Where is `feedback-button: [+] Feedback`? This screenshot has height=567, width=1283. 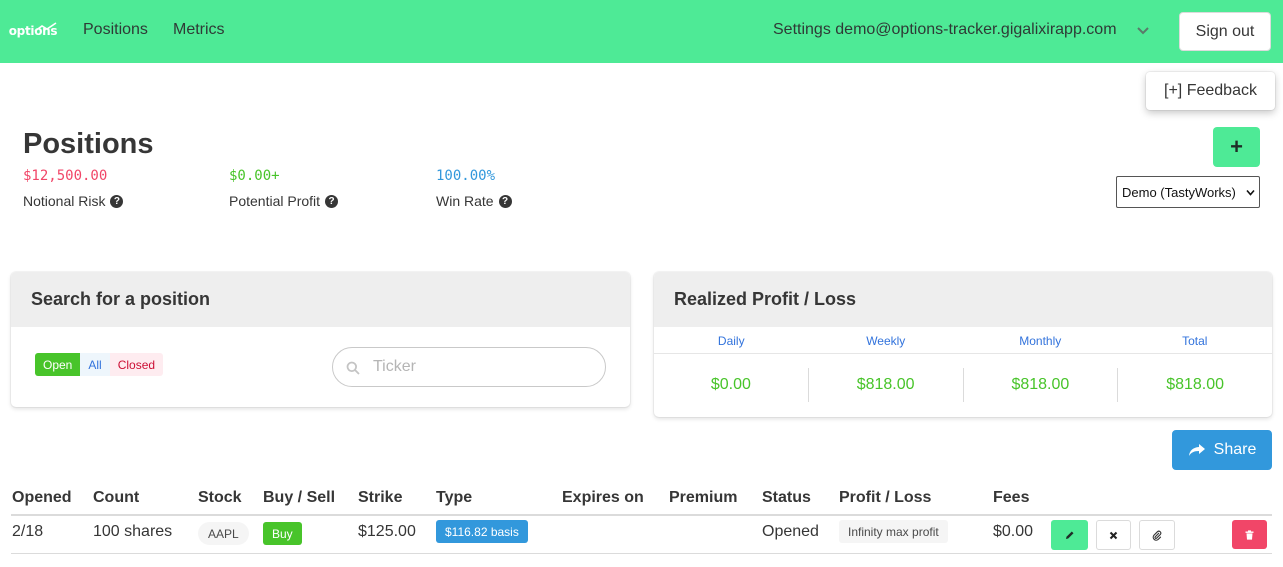
feedback-button: [+] Feedback is located at coordinates (1210, 91).